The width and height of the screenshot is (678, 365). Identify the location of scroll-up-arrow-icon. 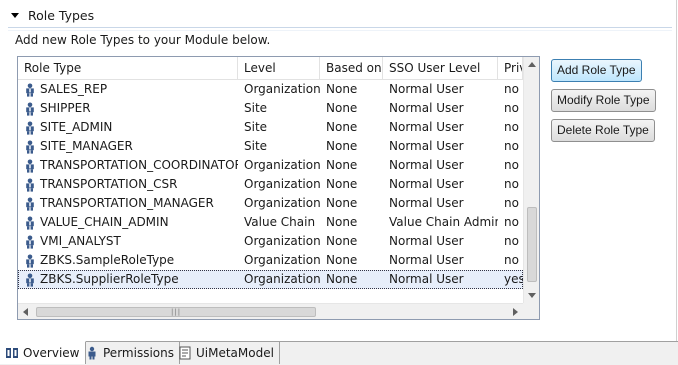
(532, 64).